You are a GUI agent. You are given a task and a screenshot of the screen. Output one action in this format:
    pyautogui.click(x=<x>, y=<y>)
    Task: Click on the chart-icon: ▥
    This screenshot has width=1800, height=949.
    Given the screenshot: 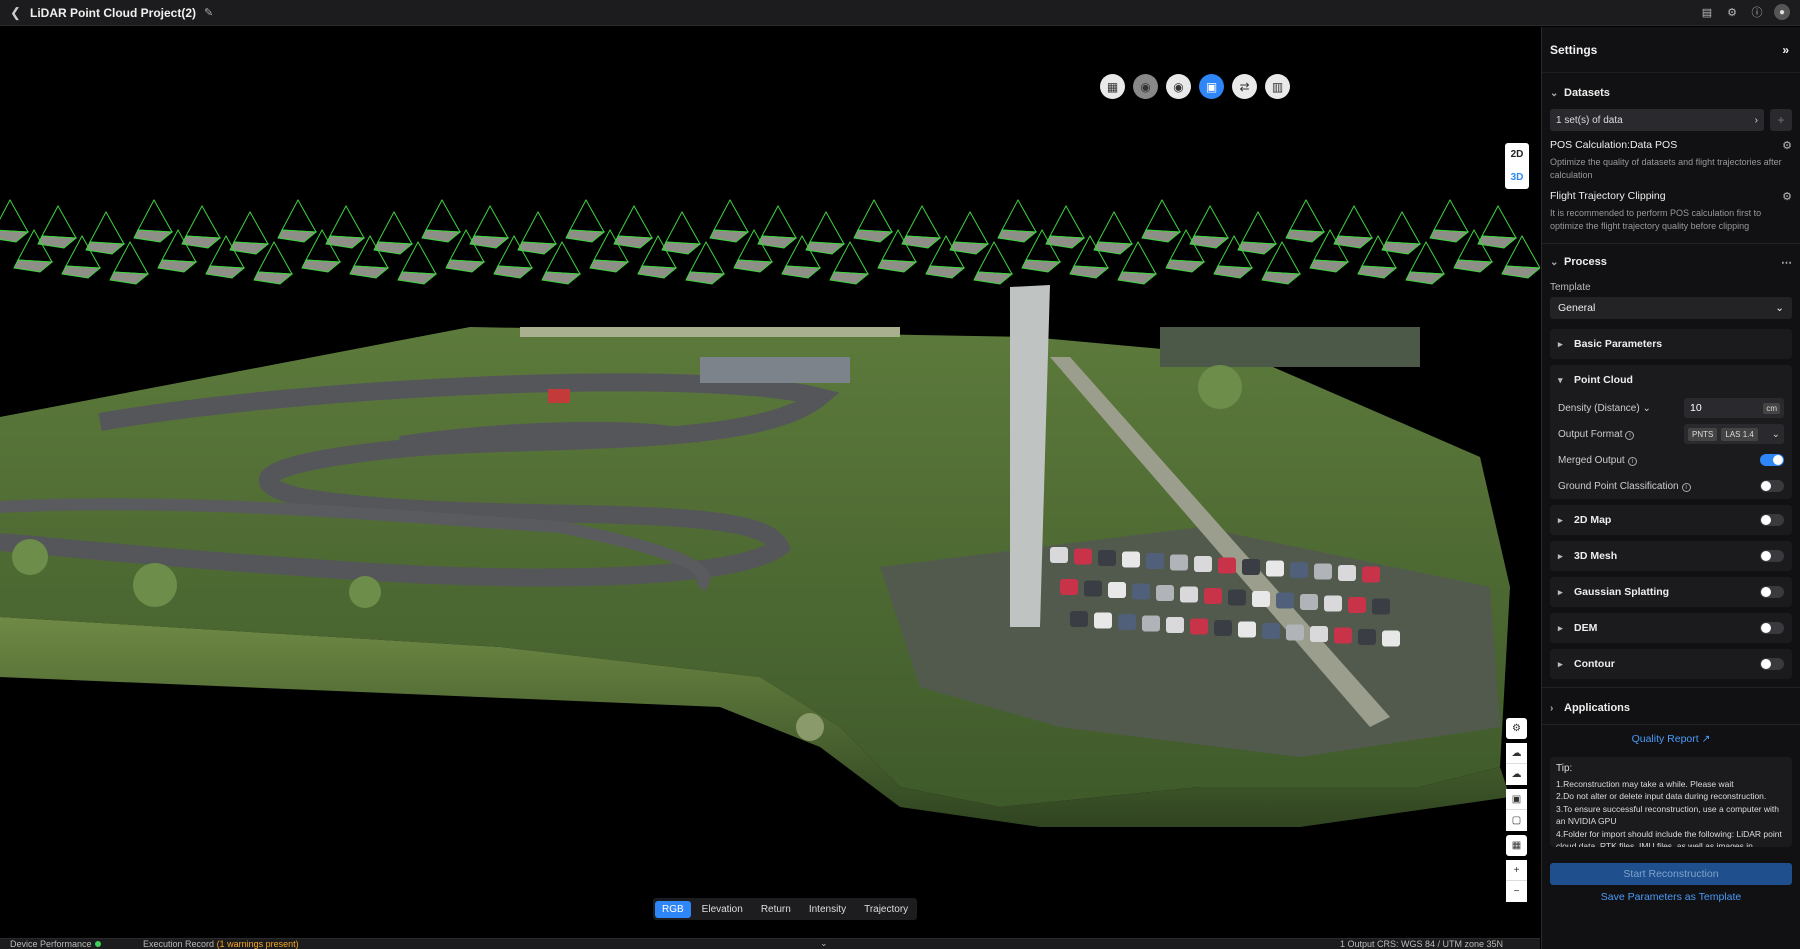 What is the action you would take?
    pyautogui.click(x=1277, y=86)
    